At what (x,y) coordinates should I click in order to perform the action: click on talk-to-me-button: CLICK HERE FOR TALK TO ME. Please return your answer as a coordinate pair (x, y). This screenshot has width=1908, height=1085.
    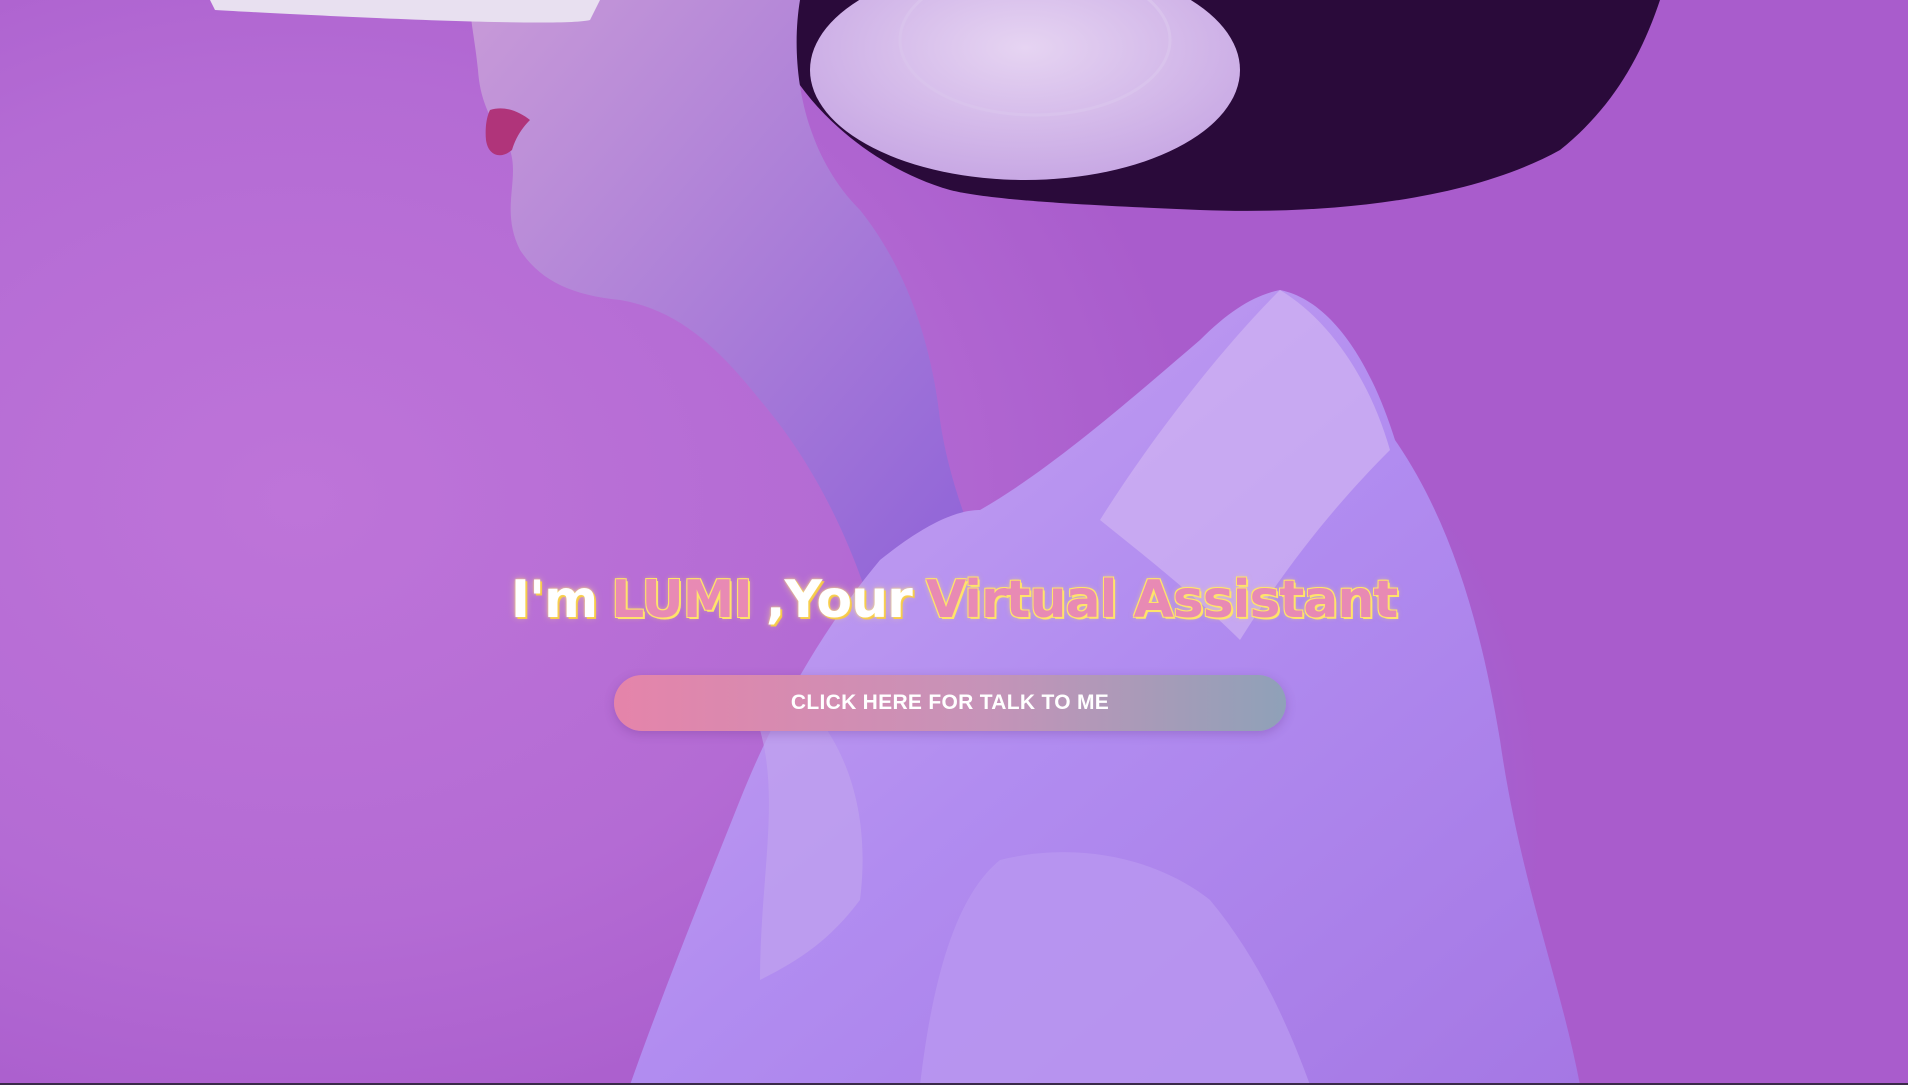
    Looking at the image, I should click on (950, 703).